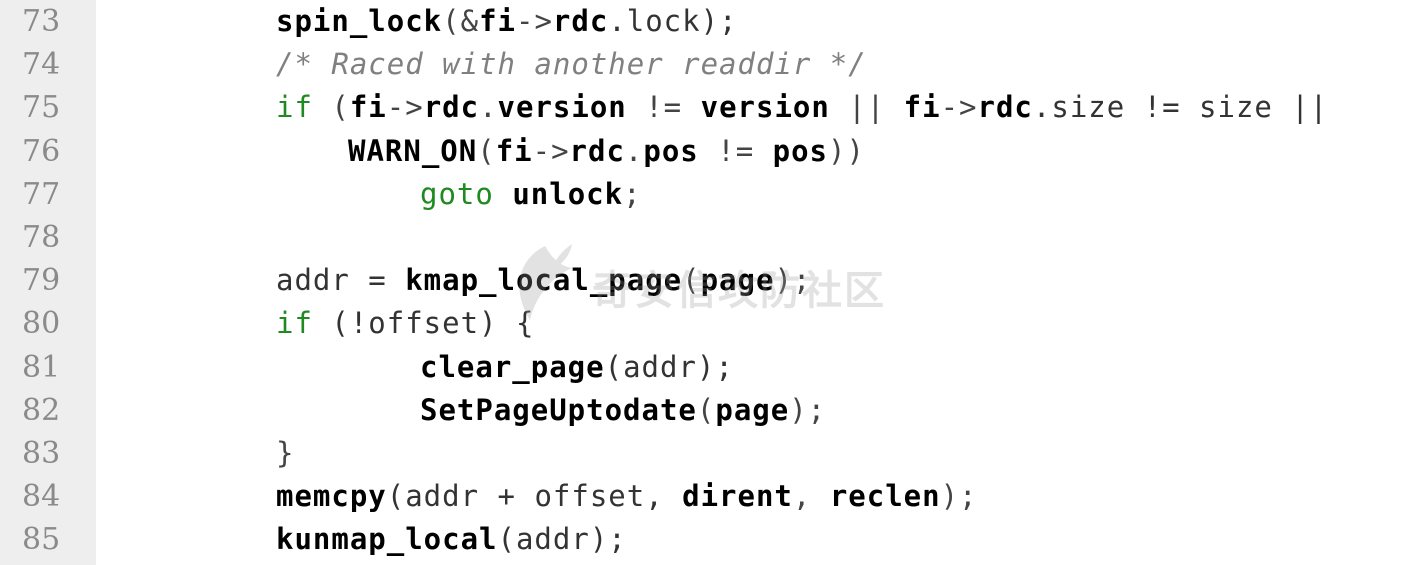 The width and height of the screenshot is (1409, 565). Describe the element at coordinates (41, 108) in the screenshot. I see `line-number: 75` at that location.